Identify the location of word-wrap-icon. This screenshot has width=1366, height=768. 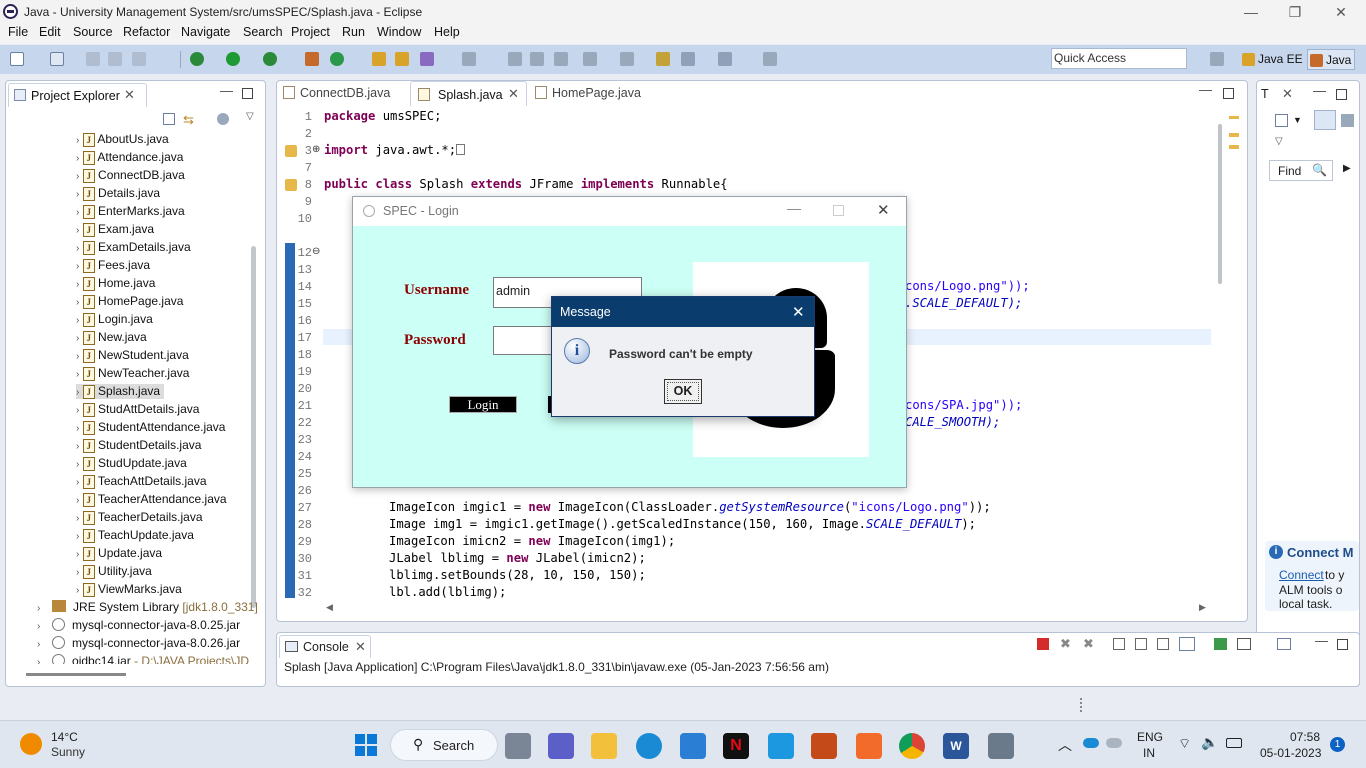
(1163, 644).